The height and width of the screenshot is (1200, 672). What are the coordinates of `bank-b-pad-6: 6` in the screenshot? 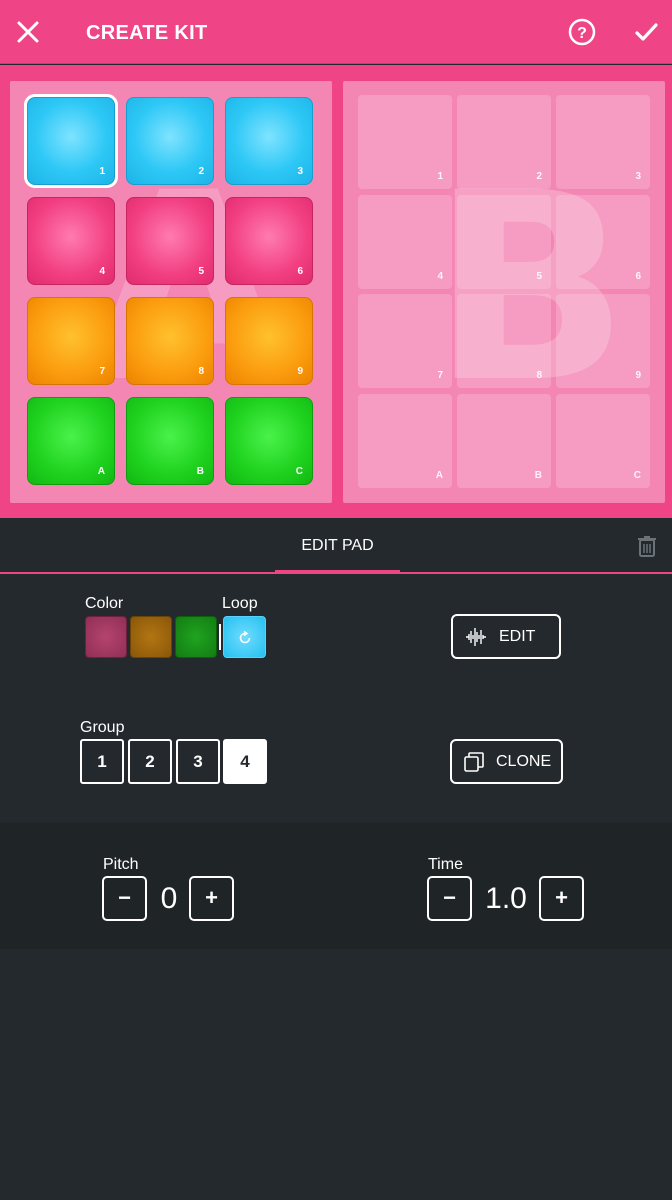 It's located at (603, 241).